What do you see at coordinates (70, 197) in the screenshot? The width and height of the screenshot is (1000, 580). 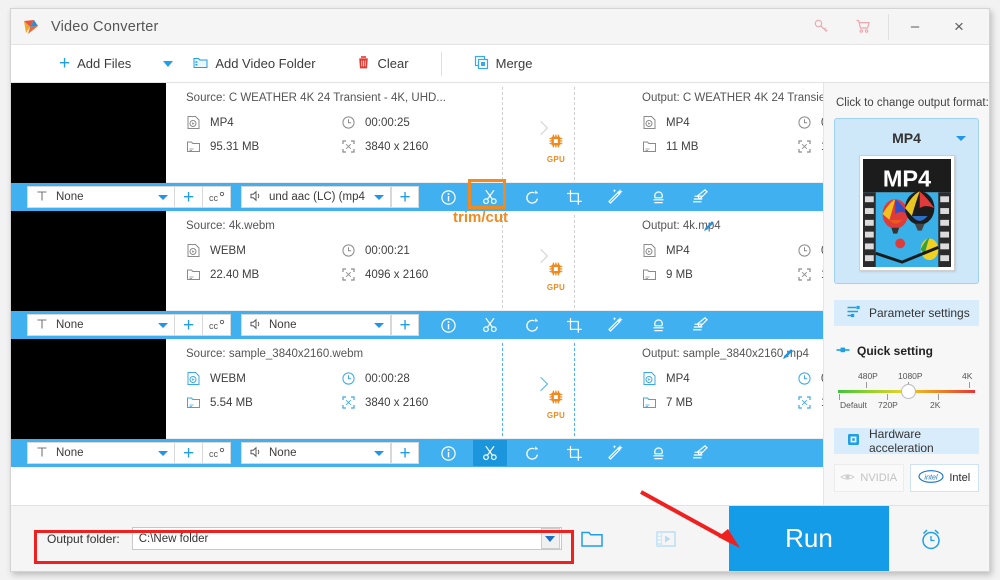 I see `subtitle-value: None` at bounding box center [70, 197].